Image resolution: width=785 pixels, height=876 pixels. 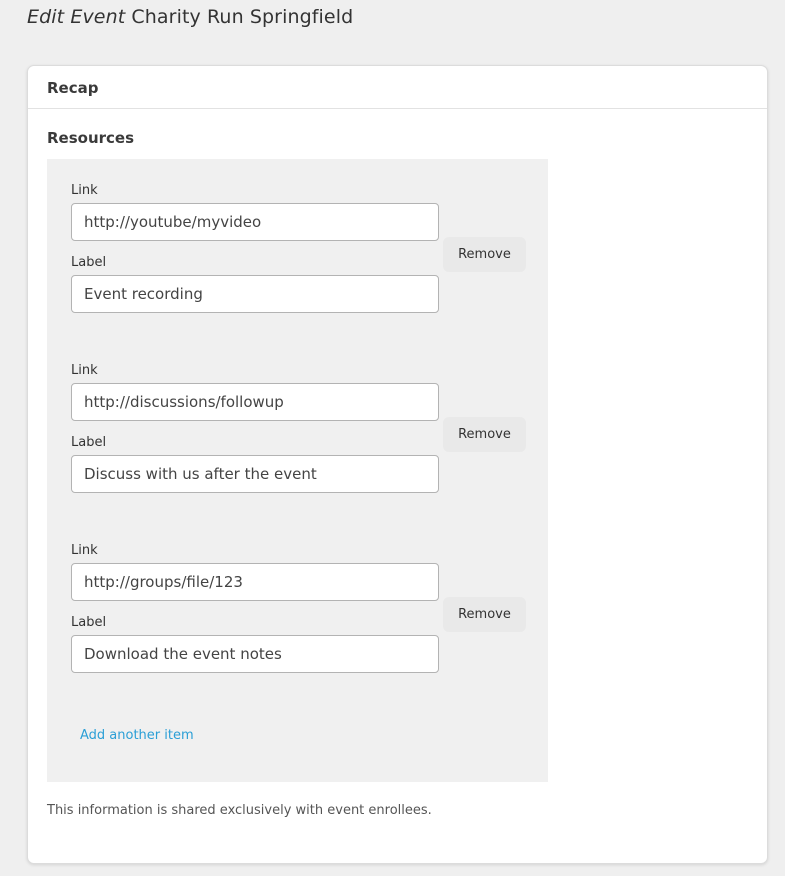 I want to click on recap-card-header: Recap, so click(x=397, y=87).